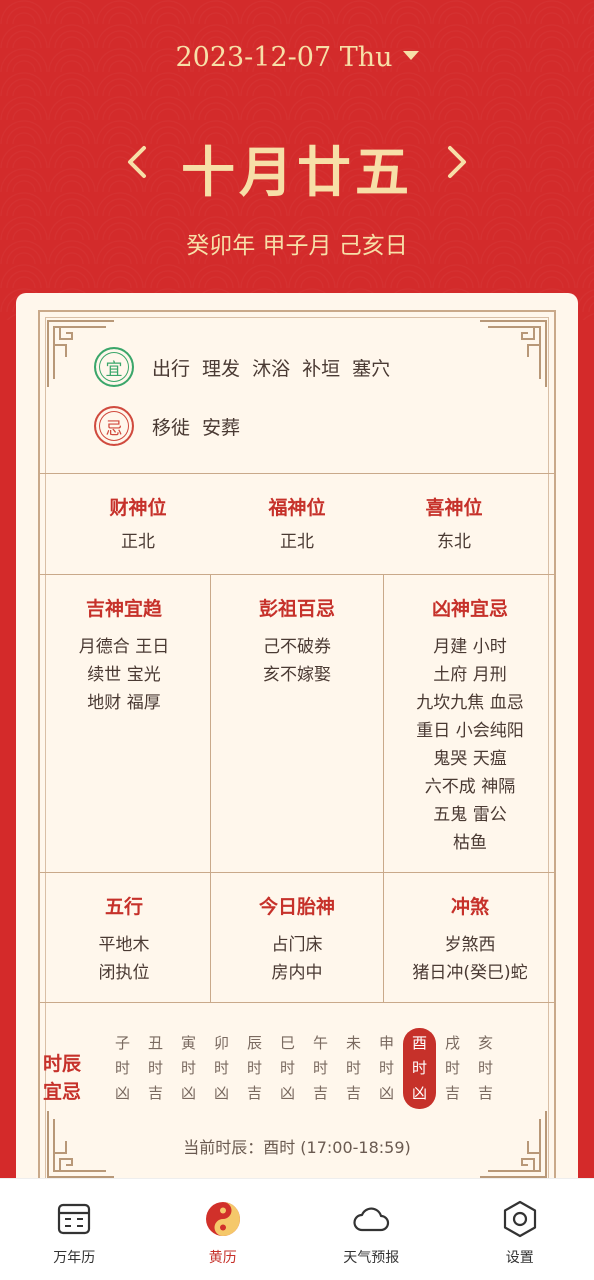 The image size is (594, 1280). I want to click on current-shichen: 当前时辰：酉时 (17:00-18:59), so click(297, 1147).